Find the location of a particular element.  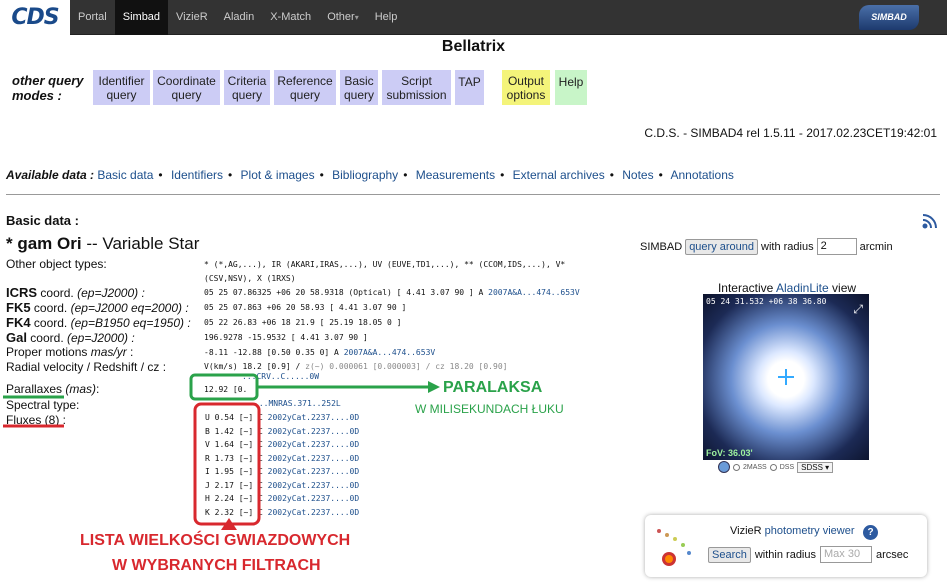

fk5-bold: FK5 is located at coordinates (18, 307).